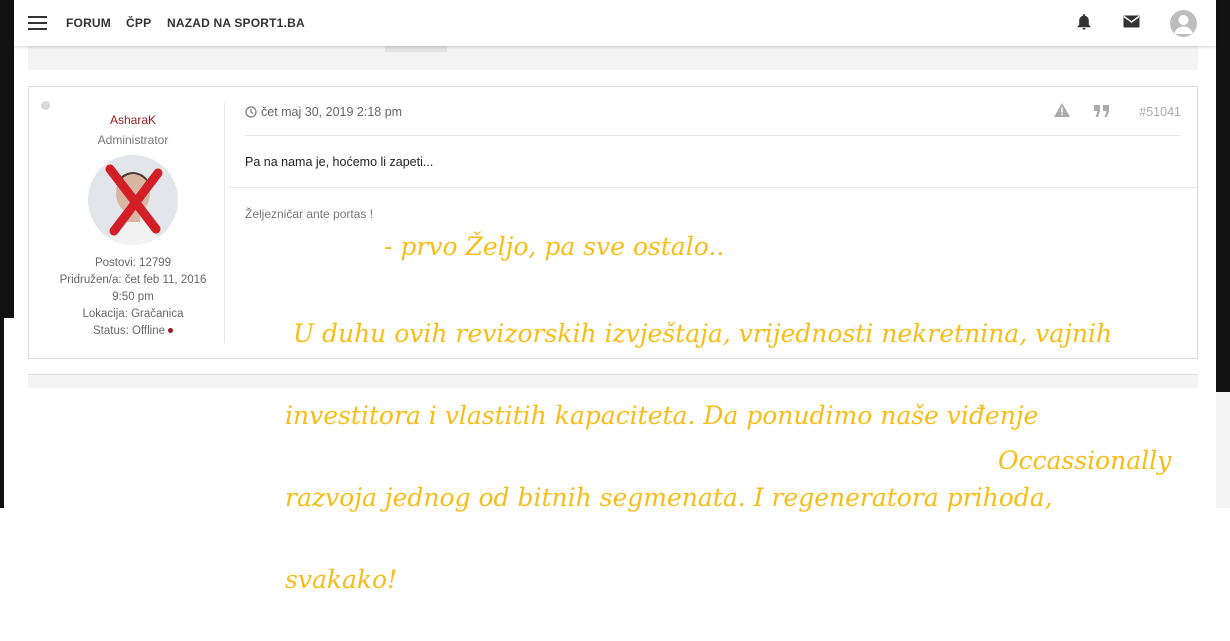  I want to click on nav-link-sport1: NAZAD NA SPORT1.BA, so click(236, 23).